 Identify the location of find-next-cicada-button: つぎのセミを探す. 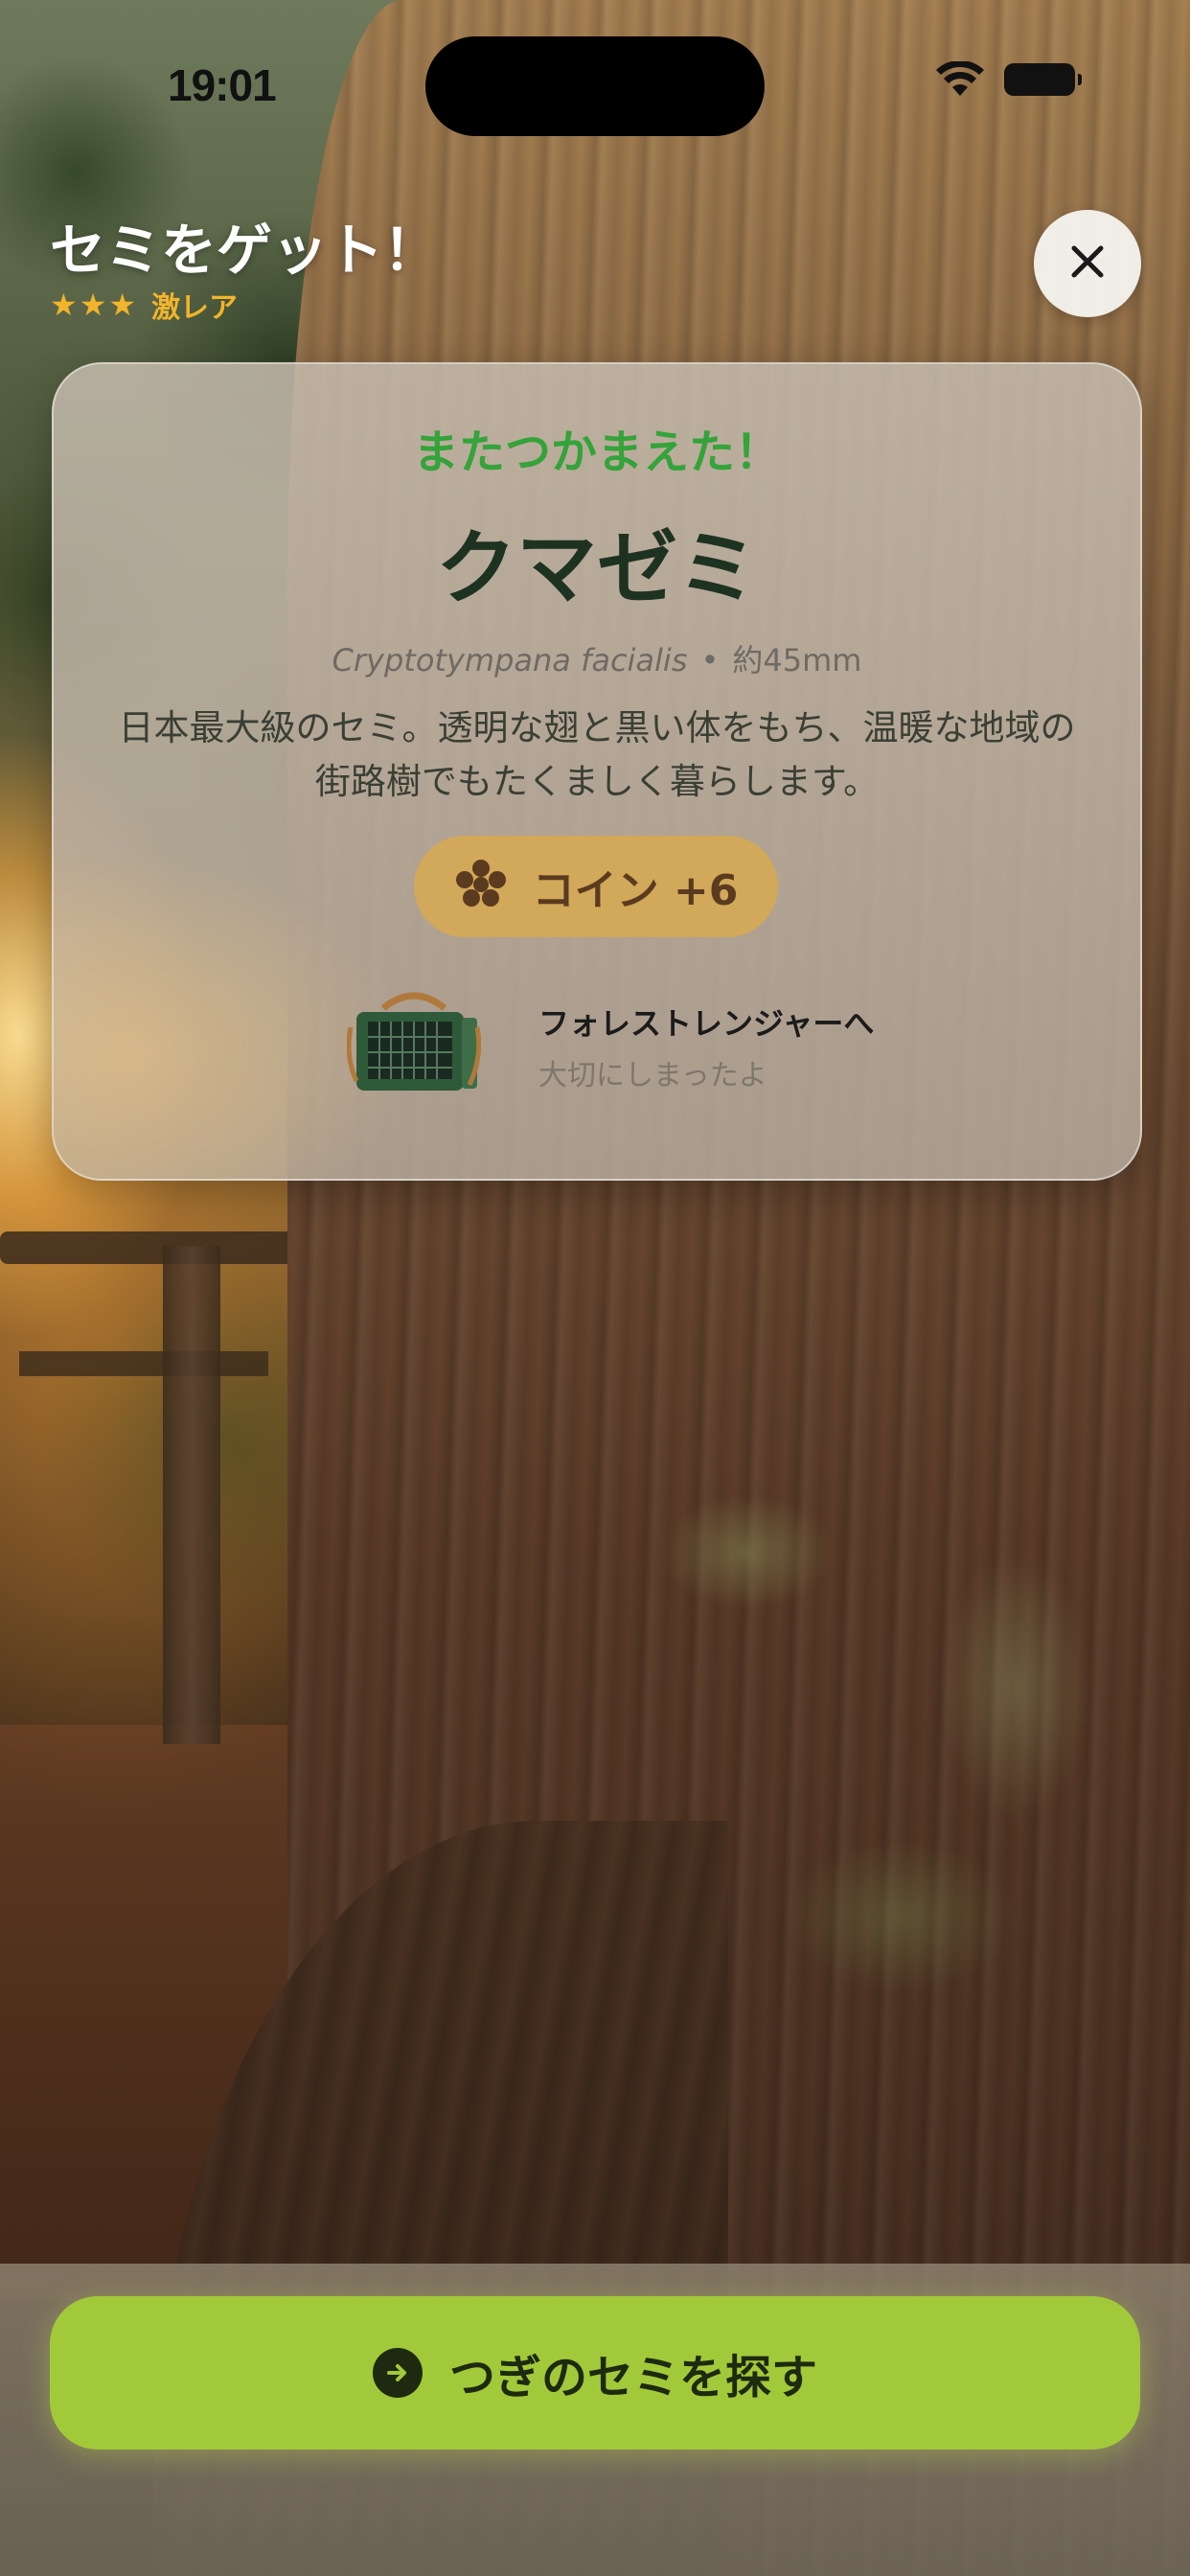
(595, 2373).